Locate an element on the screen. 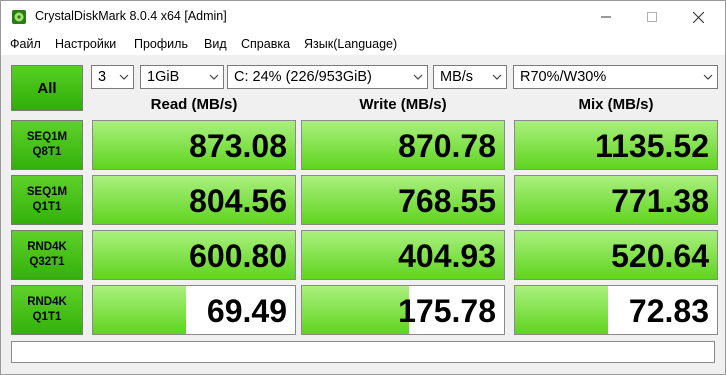 The height and width of the screenshot is (375, 726). result-cell-read: 804.56 is located at coordinates (194, 200).